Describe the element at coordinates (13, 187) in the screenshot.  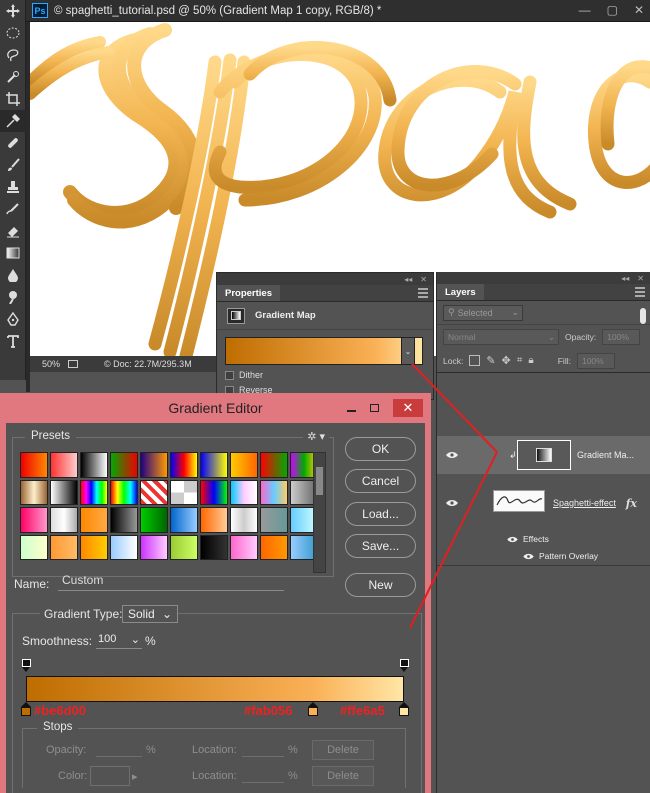
I see `stamp-tool` at that location.